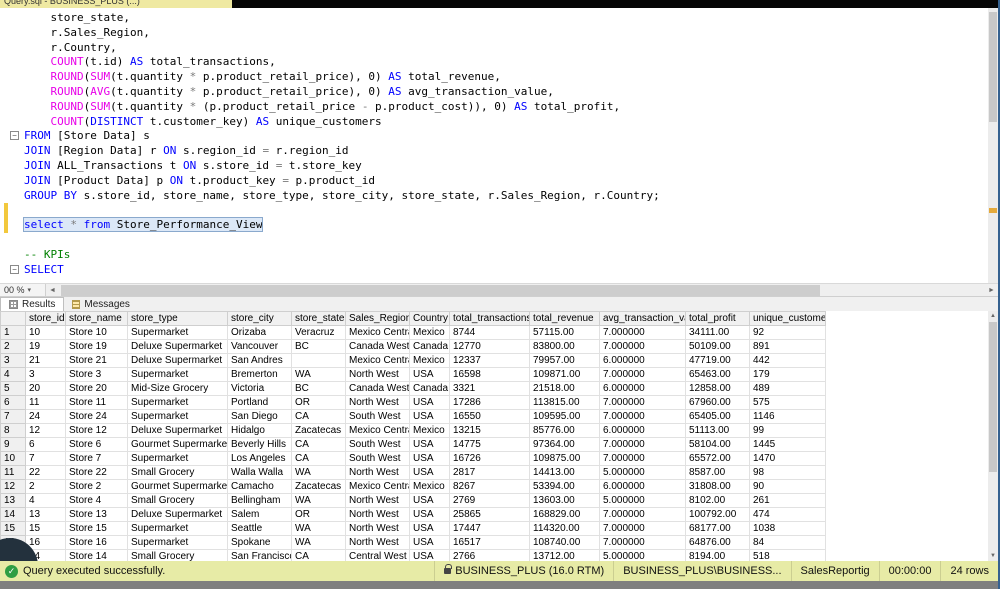 Image resolution: width=1000 pixels, height=589 pixels. Describe the element at coordinates (564, 318) in the screenshot. I see `column-header: total_revenue` at that location.